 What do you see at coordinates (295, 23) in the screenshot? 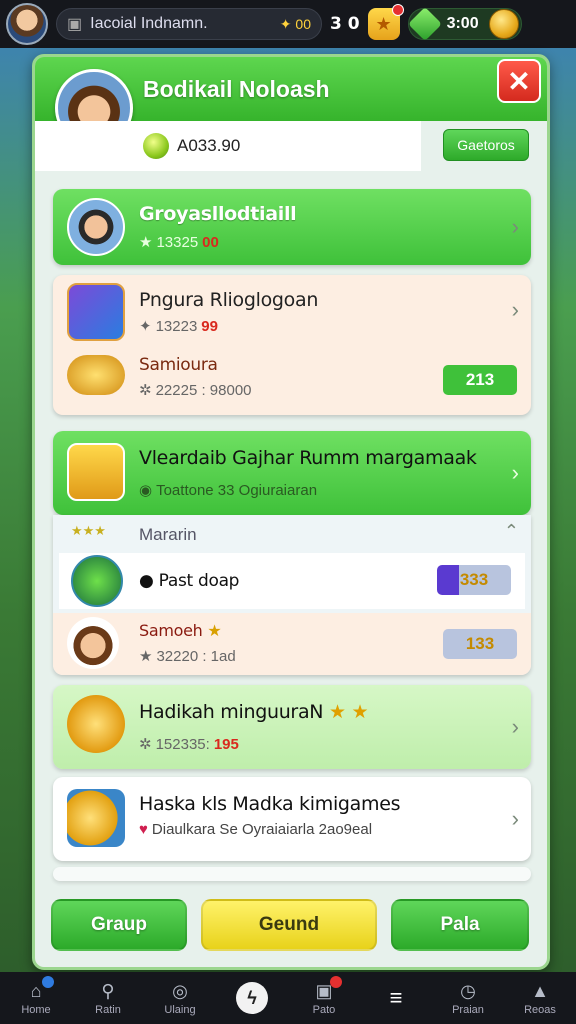
I see `gold-indicator: ✦ 00` at bounding box center [295, 23].